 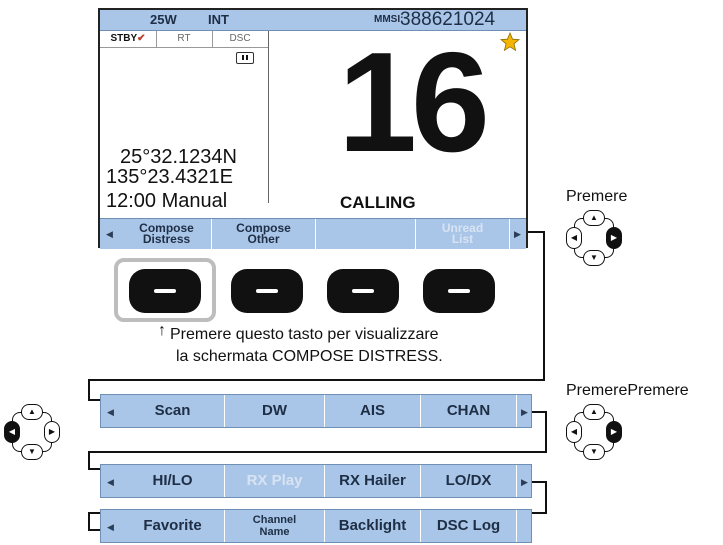 I want to click on menu-rx-play: RX Play, so click(x=275, y=481).